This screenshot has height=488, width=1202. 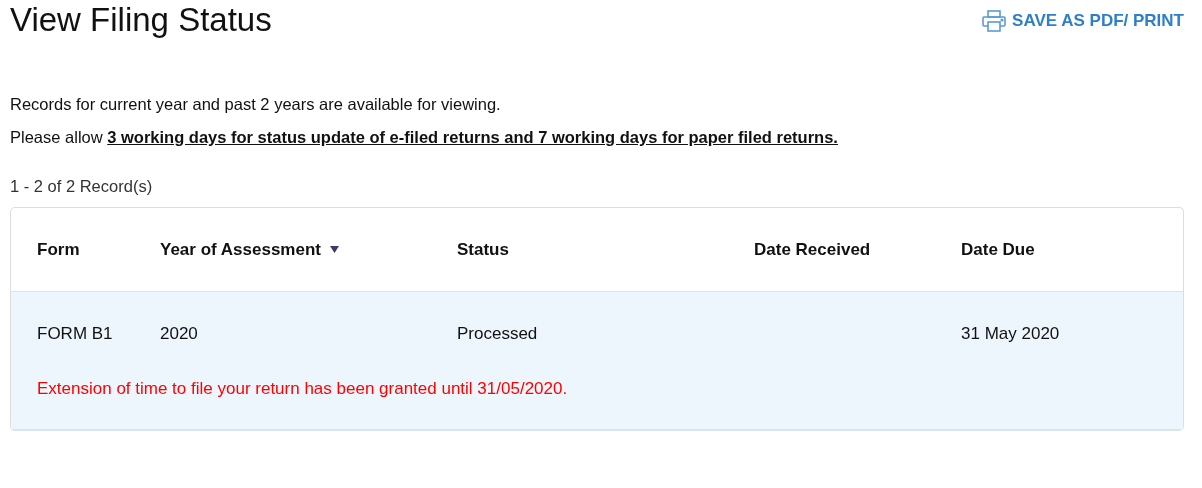 I want to click on column-header: Year of Assessment, so click(x=308, y=249).